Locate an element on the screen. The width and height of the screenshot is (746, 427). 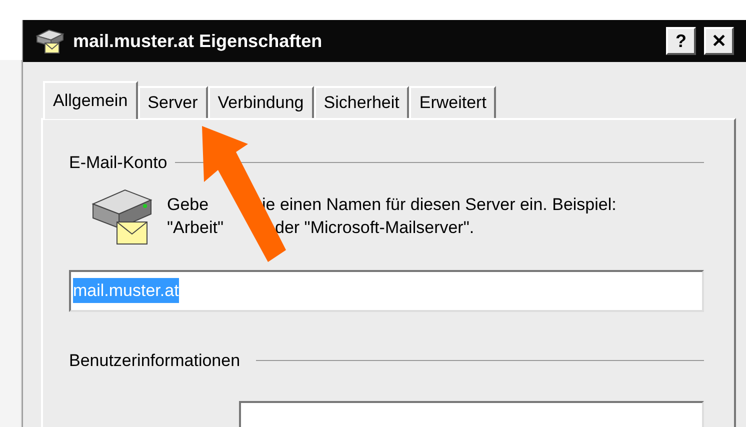
description-text: Gebe is located at coordinates (188, 204).